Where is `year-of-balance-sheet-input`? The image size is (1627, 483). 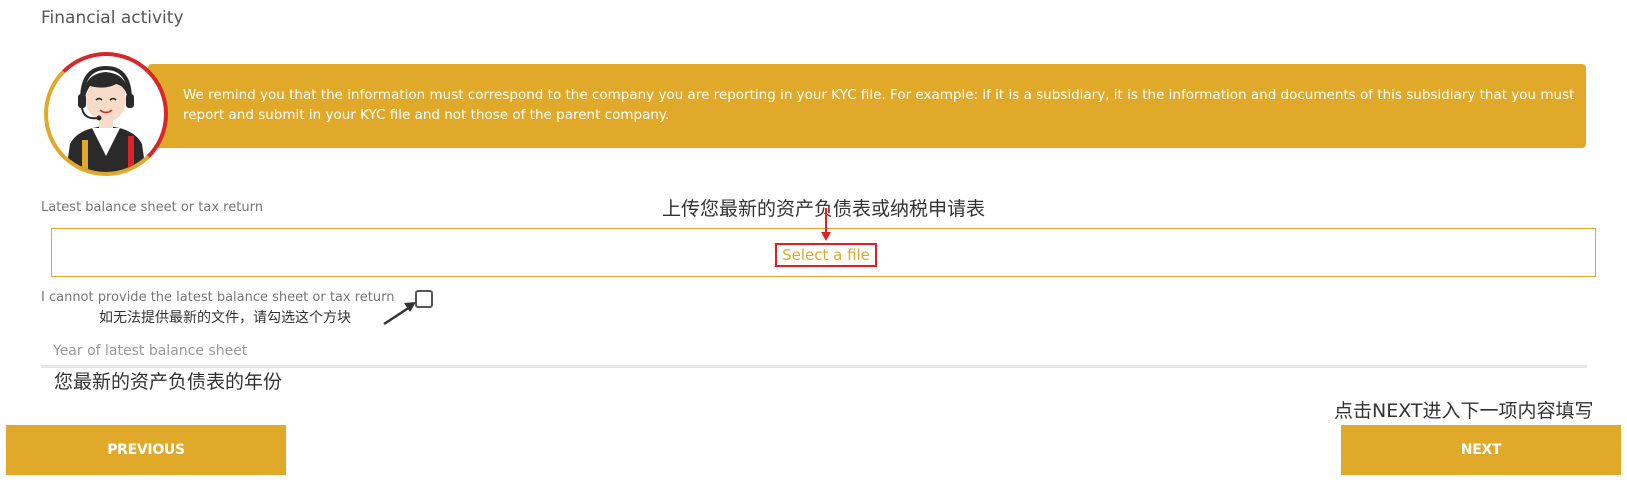 year-of-balance-sheet-input is located at coordinates (814, 352).